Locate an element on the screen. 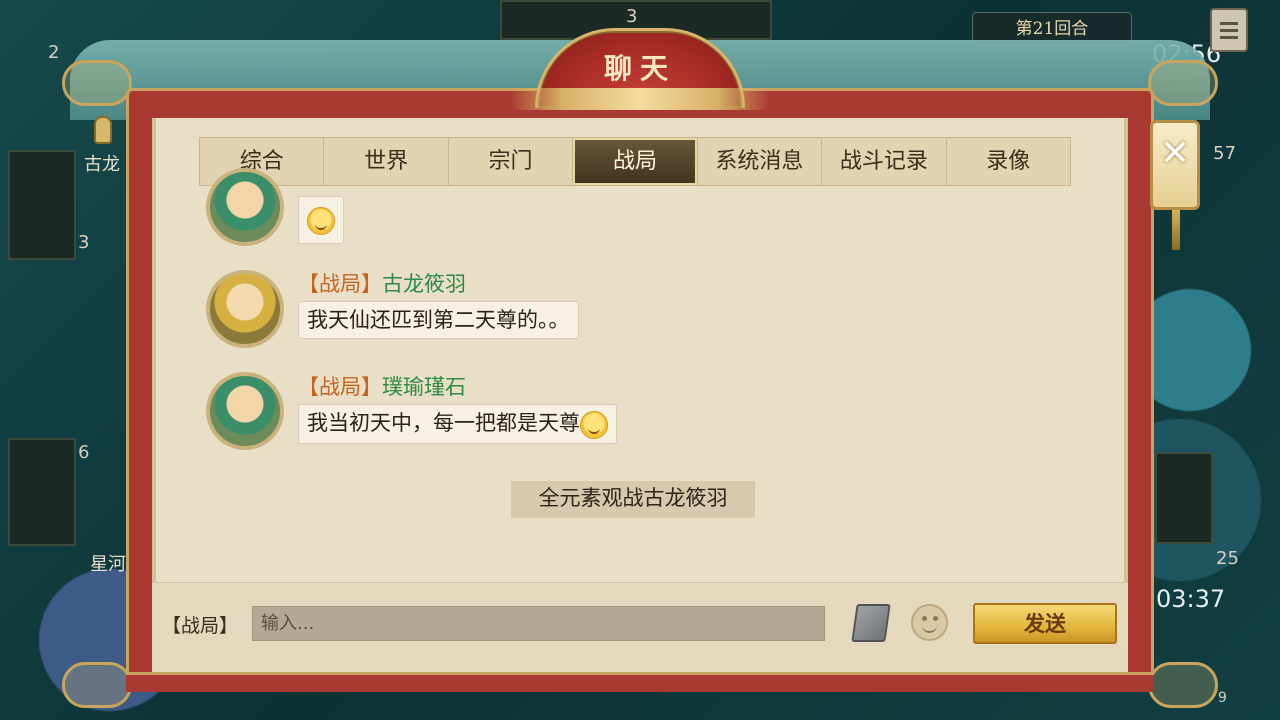  bell-icon is located at coordinates (103, 130).